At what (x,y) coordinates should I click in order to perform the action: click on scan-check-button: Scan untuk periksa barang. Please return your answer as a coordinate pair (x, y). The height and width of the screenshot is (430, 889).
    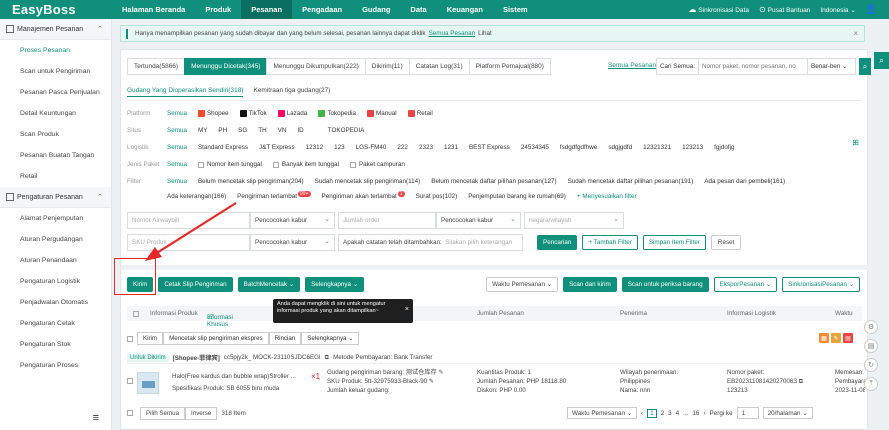
    Looking at the image, I should click on (665, 284).